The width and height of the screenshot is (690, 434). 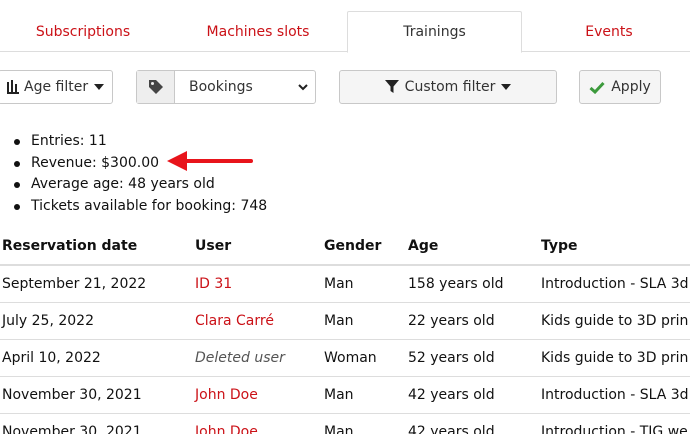 What do you see at coordinates (451, 321) in the screenshot?
I see `cell-age: 22 years old` at bounding box center [451, 321].